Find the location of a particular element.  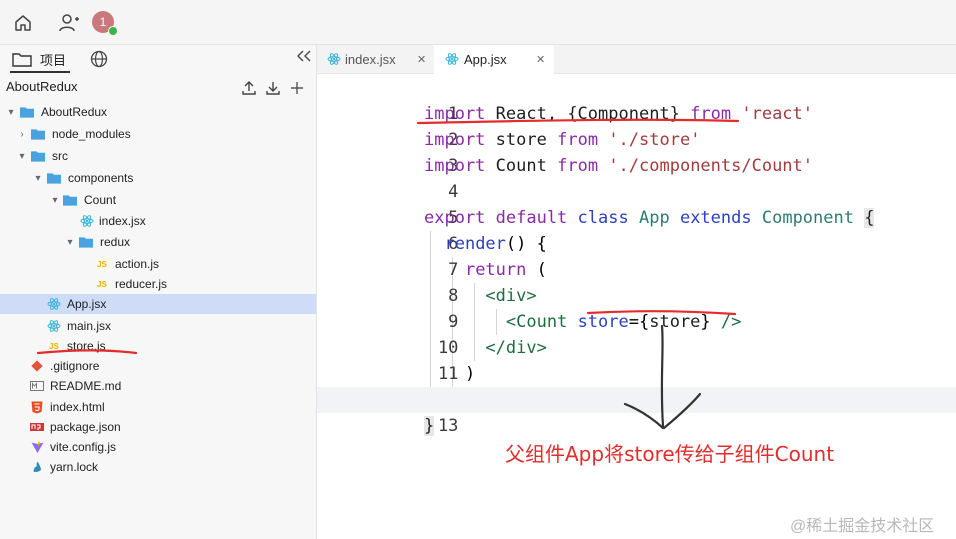

tree-item-count-index-jsx: index.jsx is located at coordinates (158, 221).